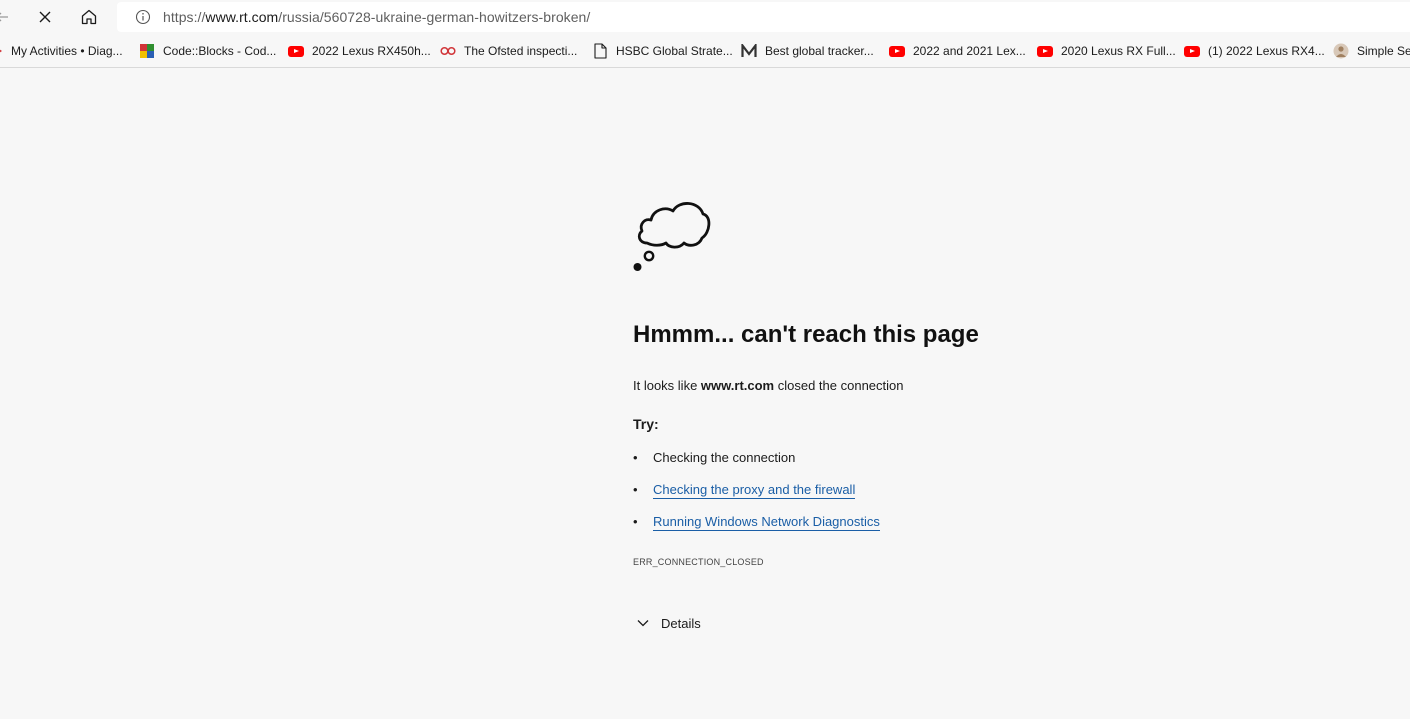 This screenshot has width=1410, height=719. What do you see at coordinates (806, 334) in the screenshot?
I see `page-title: Hmmm... can't reach this page` at bounding box center [806, 334].